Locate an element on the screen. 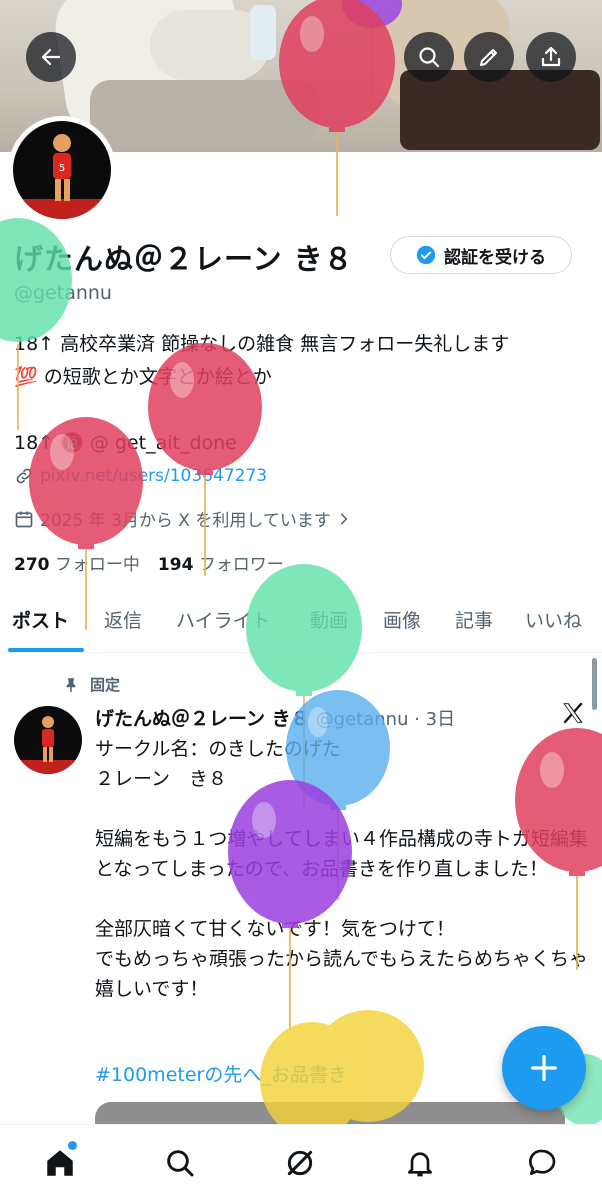 The height and width of the screenshot is (1201, 602). joined-date: 2025 年 3月から X を利用しています is located at coordinates (182, 518).